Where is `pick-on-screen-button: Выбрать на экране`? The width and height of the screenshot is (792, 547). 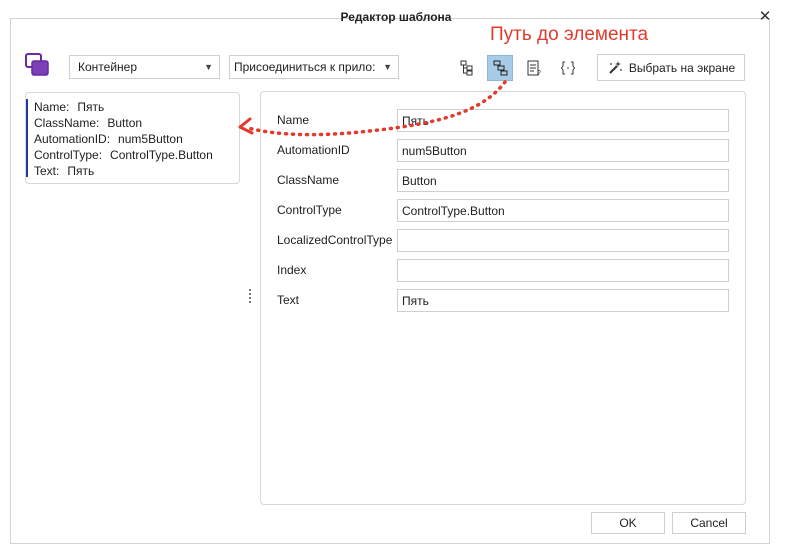 pick-on-screen-button: Выбрать на экране is located at coordinates (671, 67).